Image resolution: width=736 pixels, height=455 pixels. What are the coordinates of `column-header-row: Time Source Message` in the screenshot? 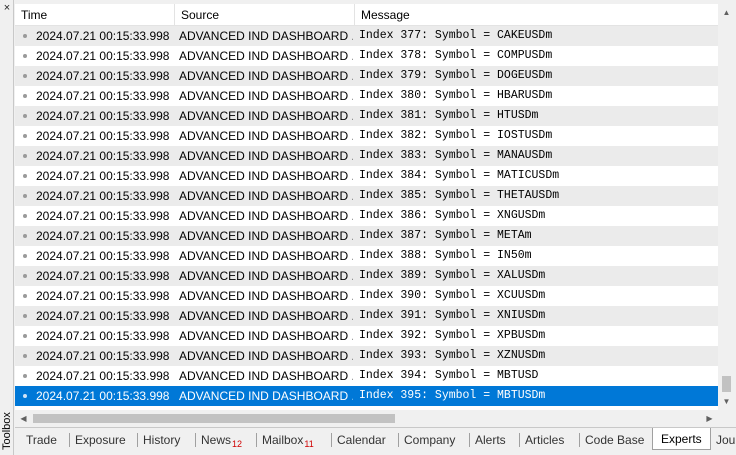 It's located at (366, 15).